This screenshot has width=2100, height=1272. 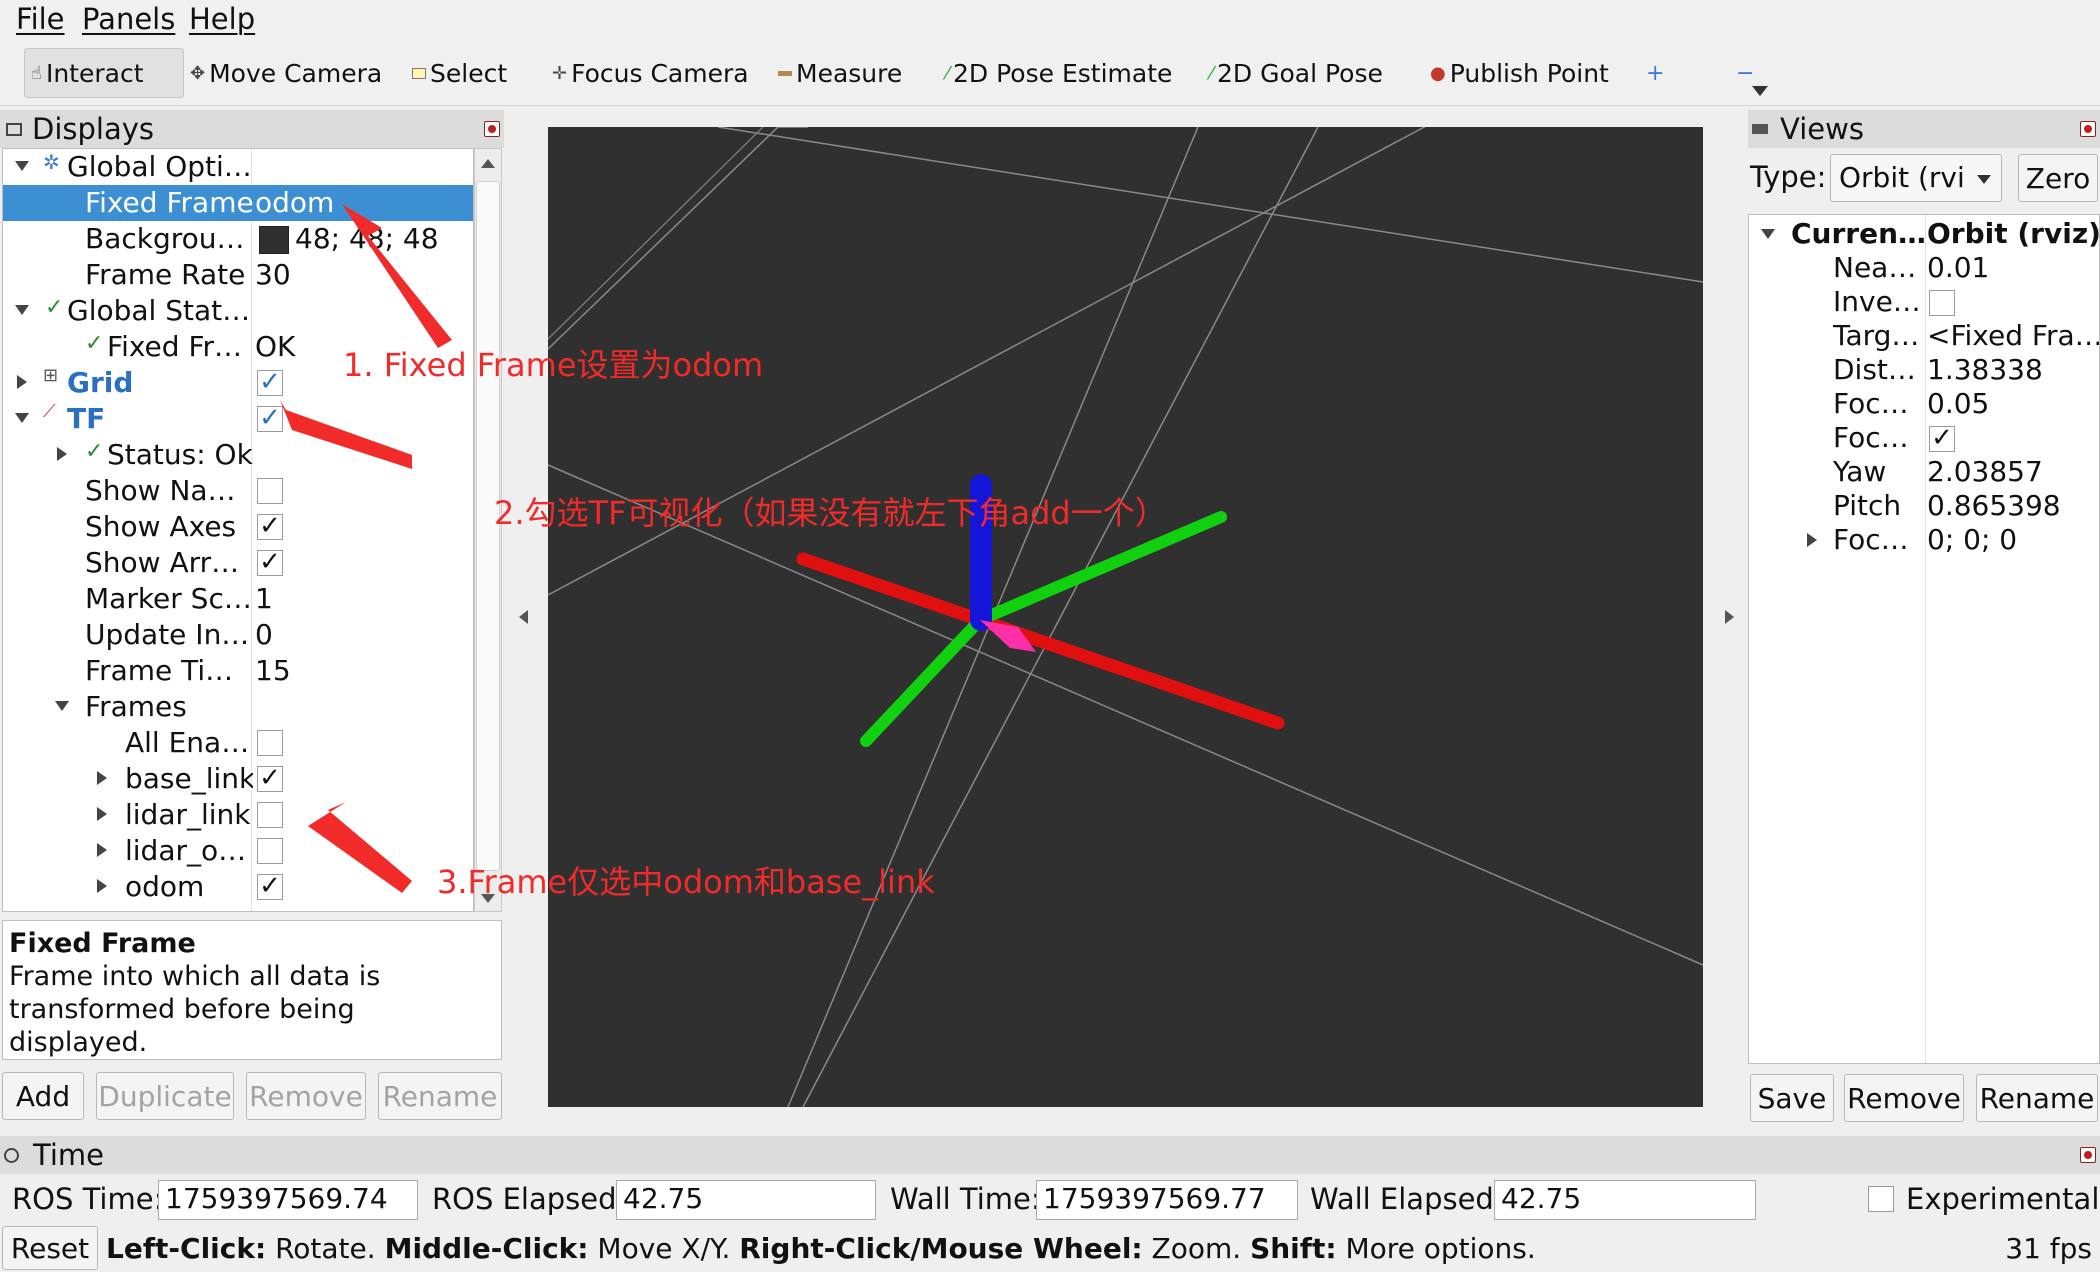 I want to click on zero-button: Zero, so click(x=2058, y=178).